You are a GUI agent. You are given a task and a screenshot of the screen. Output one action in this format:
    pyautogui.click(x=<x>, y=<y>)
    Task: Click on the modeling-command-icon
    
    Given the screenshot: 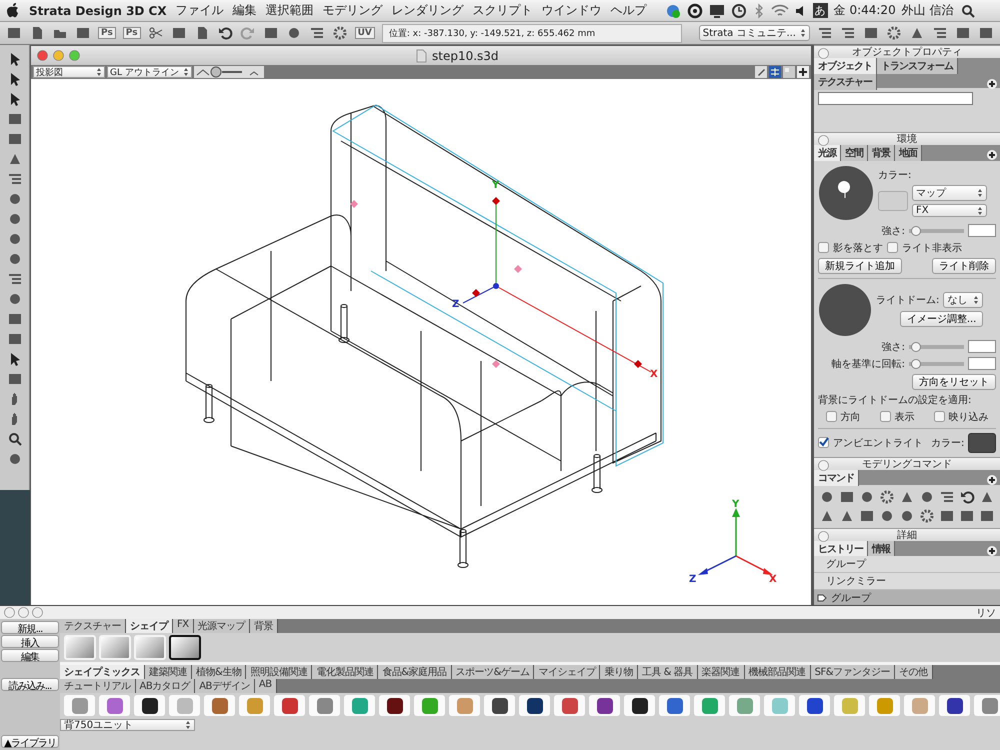 What is the action you would take?
    pyautogui.click(x=886, y=496)
    